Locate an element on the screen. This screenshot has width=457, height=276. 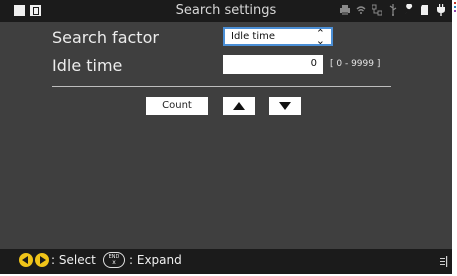
select-hint: : Select is located at coordinates (73, 260).